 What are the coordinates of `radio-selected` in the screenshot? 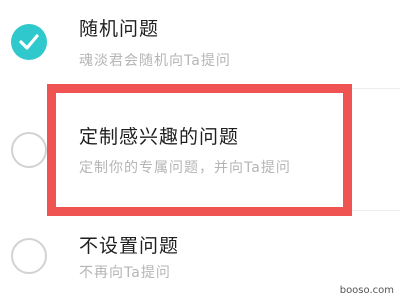 It's located at (29, 42).